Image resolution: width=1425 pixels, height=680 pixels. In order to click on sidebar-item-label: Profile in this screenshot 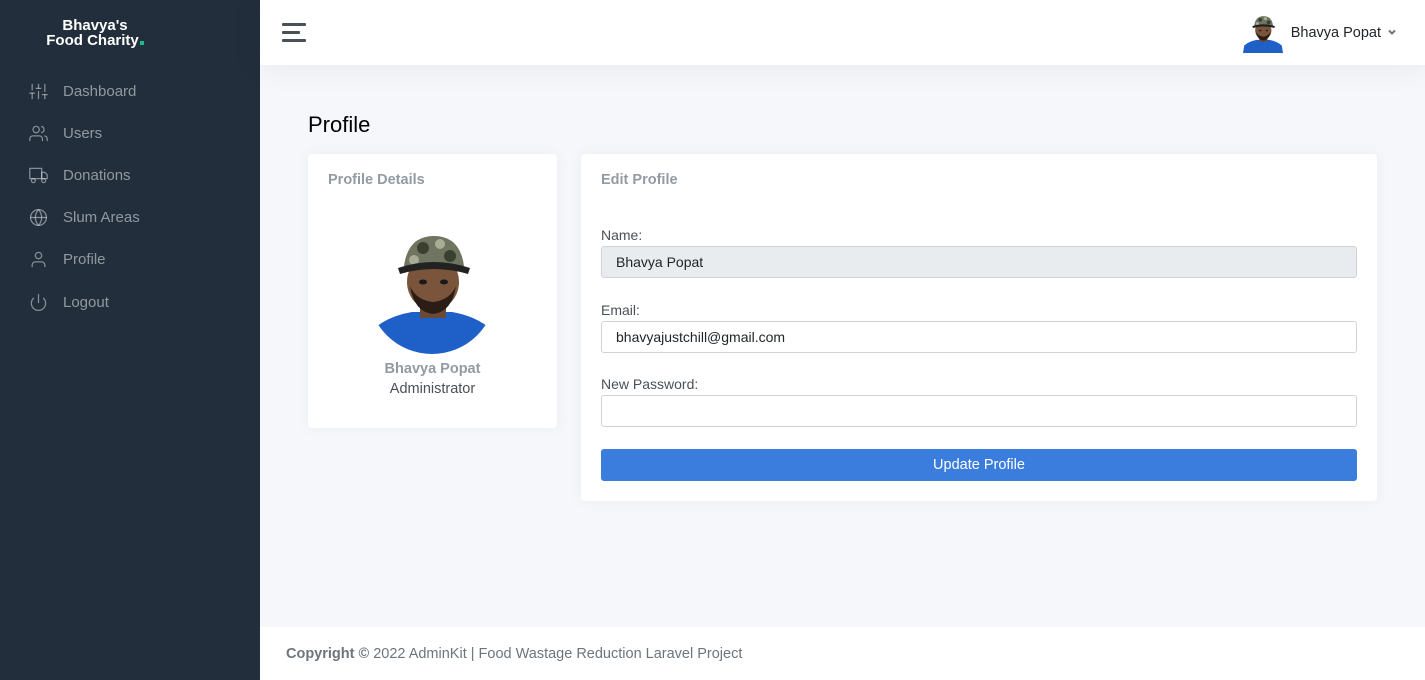, I will do `click(84, 260)`.